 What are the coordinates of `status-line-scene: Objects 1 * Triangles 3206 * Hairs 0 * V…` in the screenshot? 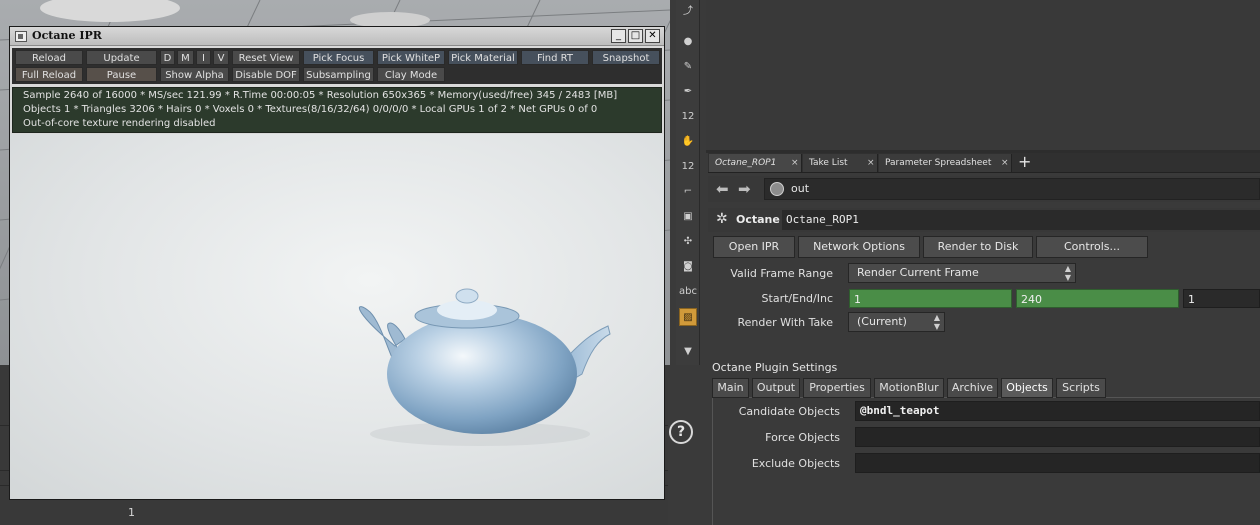 It's located at (310, 109).